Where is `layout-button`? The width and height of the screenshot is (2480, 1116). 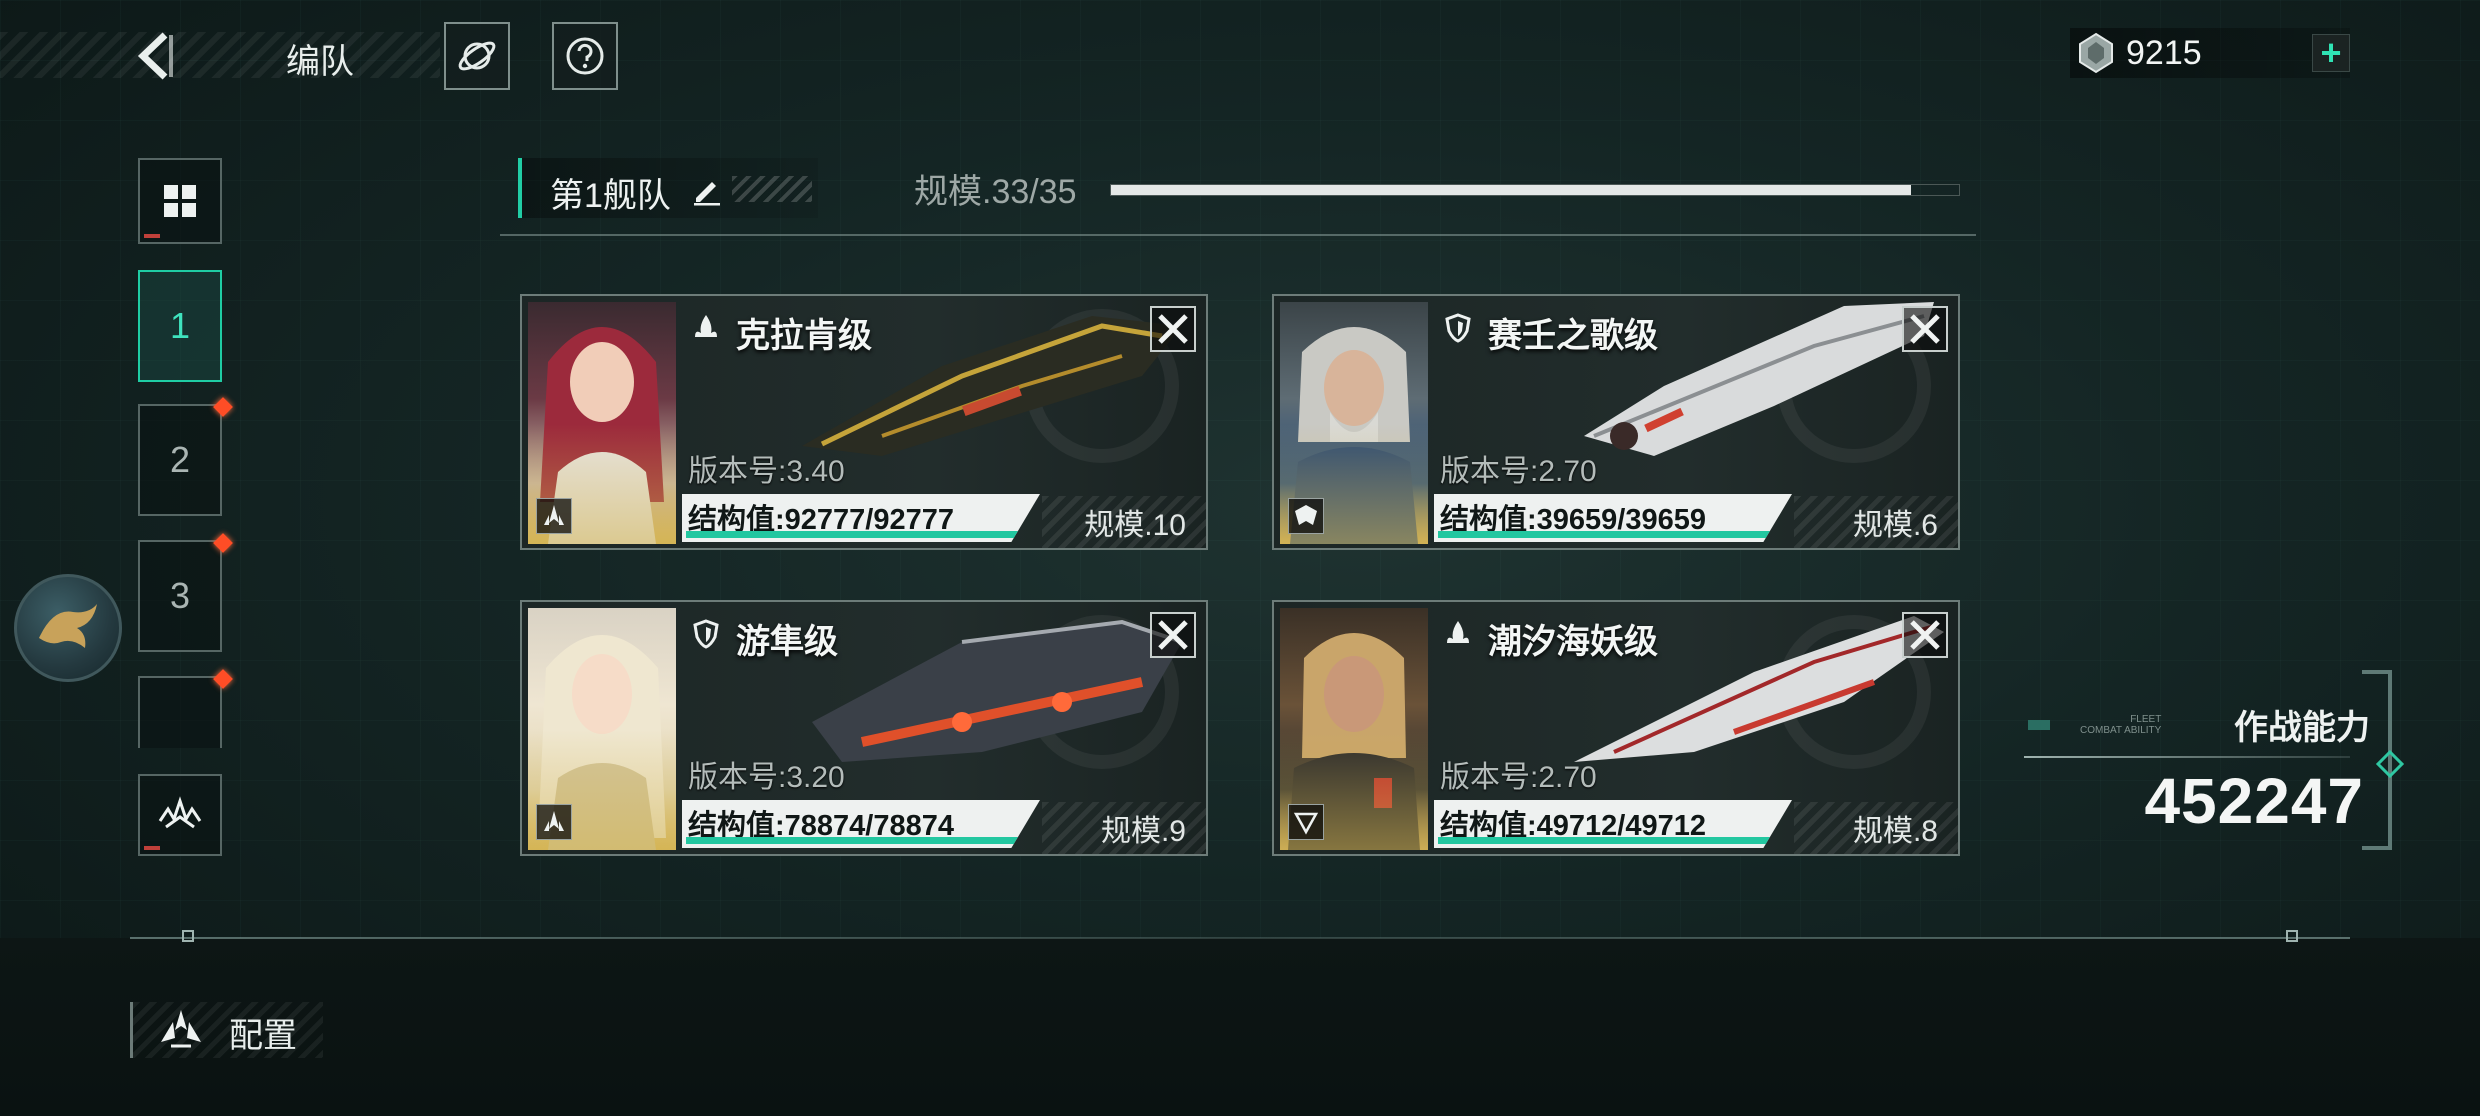 layout-button is located at coordinates (180, 201).